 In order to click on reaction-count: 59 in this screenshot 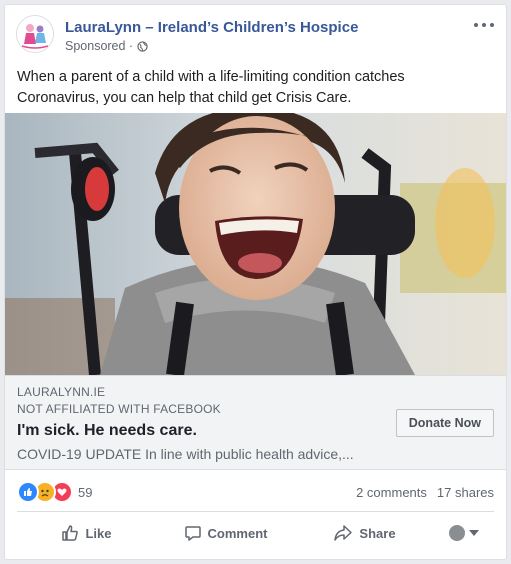, I will do `click(85, 492)`.